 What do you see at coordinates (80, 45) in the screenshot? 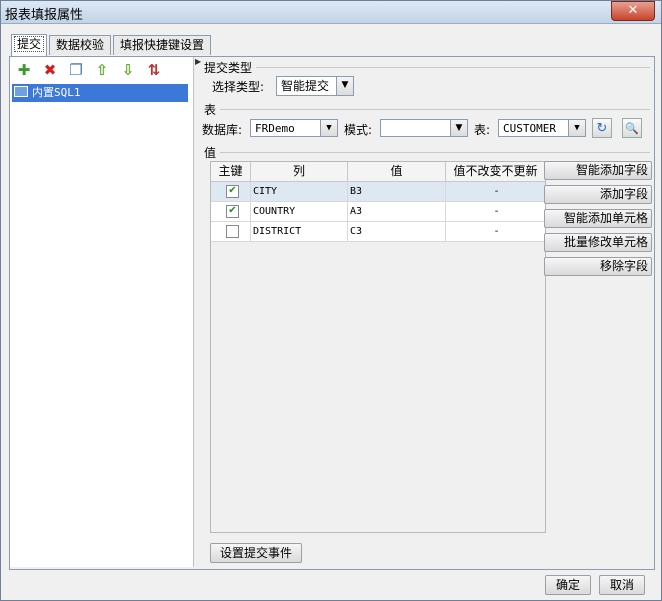
I see `tab-data-validation: 数据校验` at bounding box center [80, 45].